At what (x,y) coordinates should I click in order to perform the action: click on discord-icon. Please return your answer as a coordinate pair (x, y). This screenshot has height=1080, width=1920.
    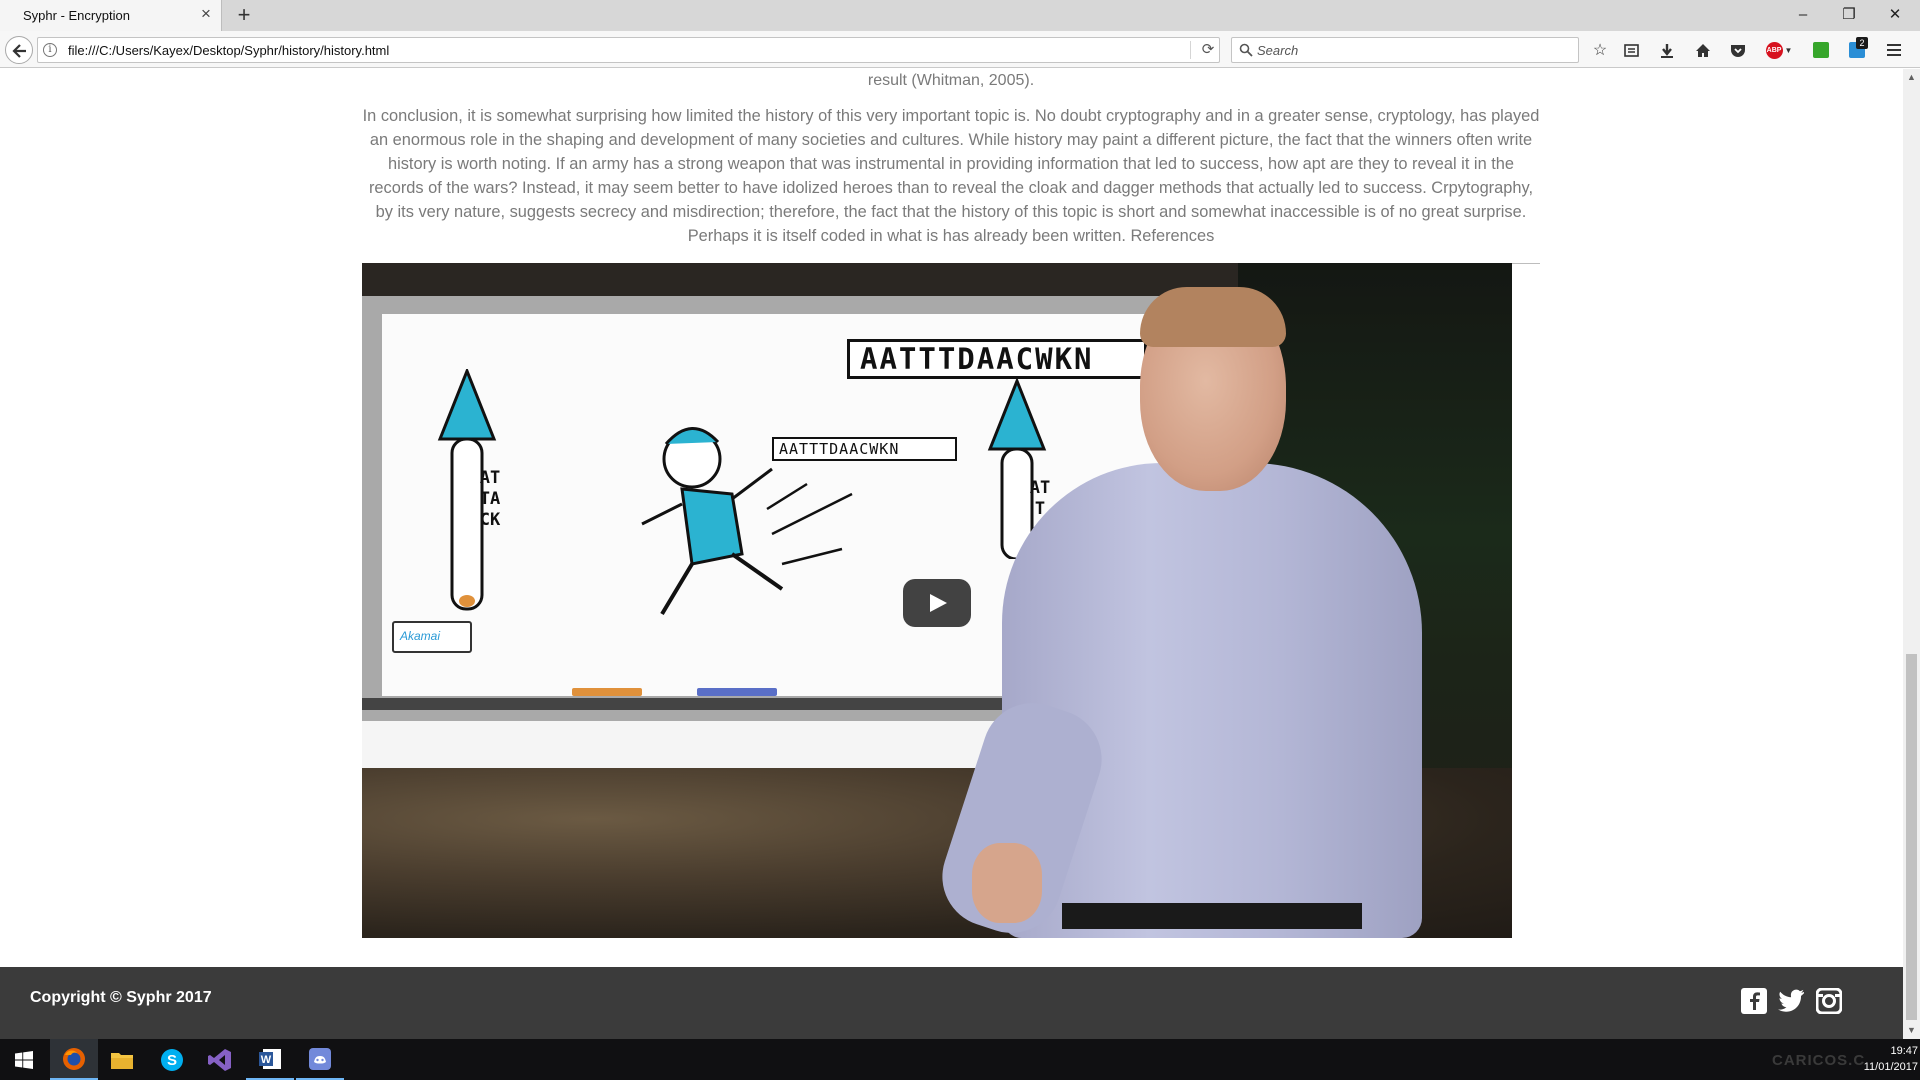
    Looking at the image, I should click on (320, 1059).